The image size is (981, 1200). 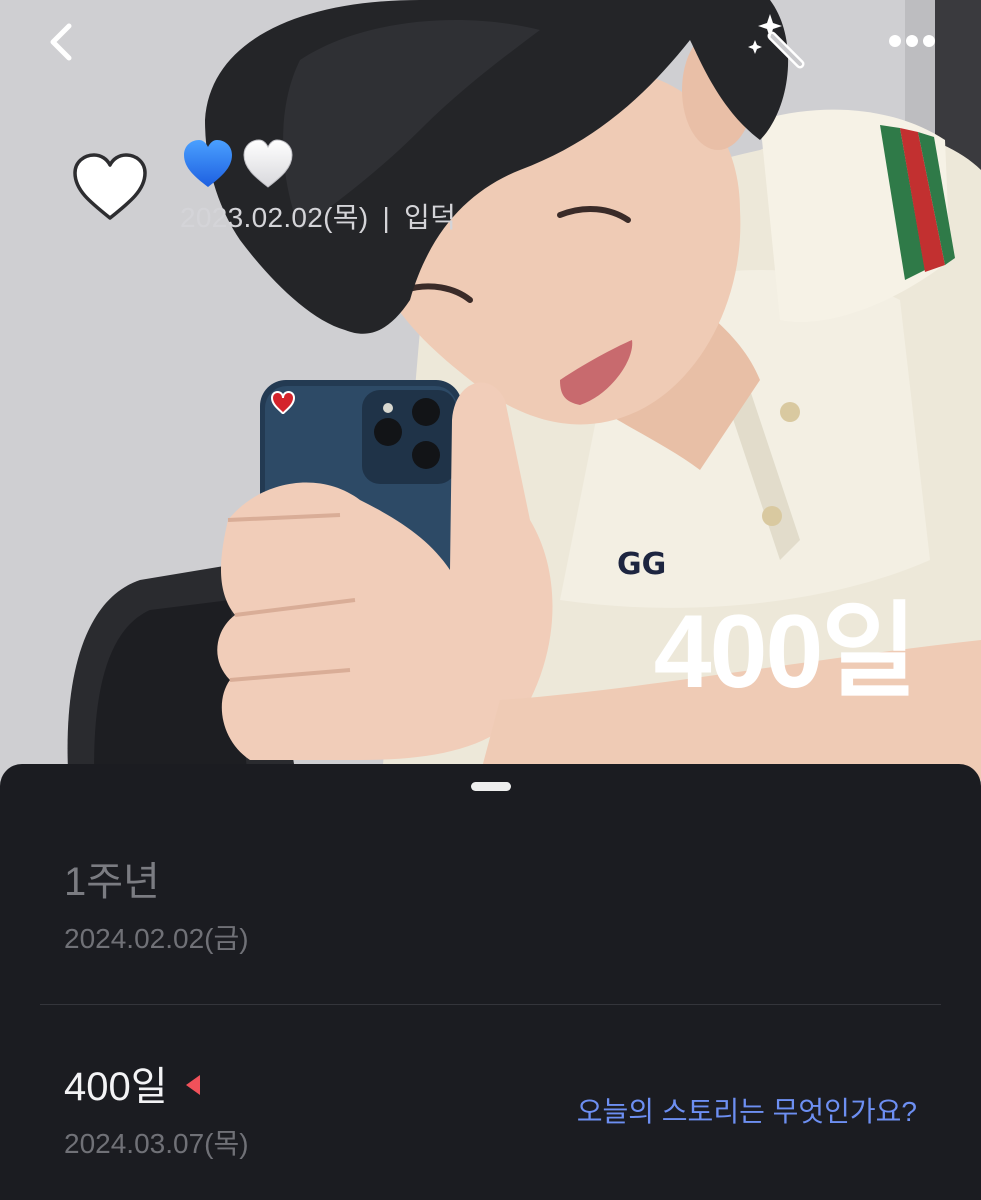 I want to click on svg-text: GG, so click(x=641, y=564).